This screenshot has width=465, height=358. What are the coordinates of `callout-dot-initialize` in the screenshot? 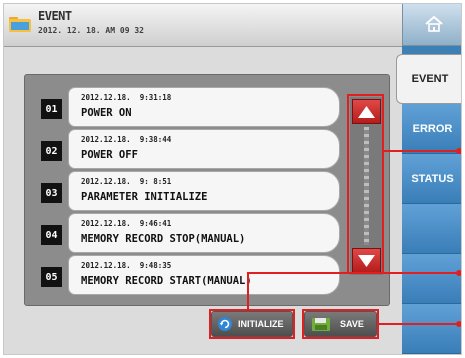 It's located at (458, 273).